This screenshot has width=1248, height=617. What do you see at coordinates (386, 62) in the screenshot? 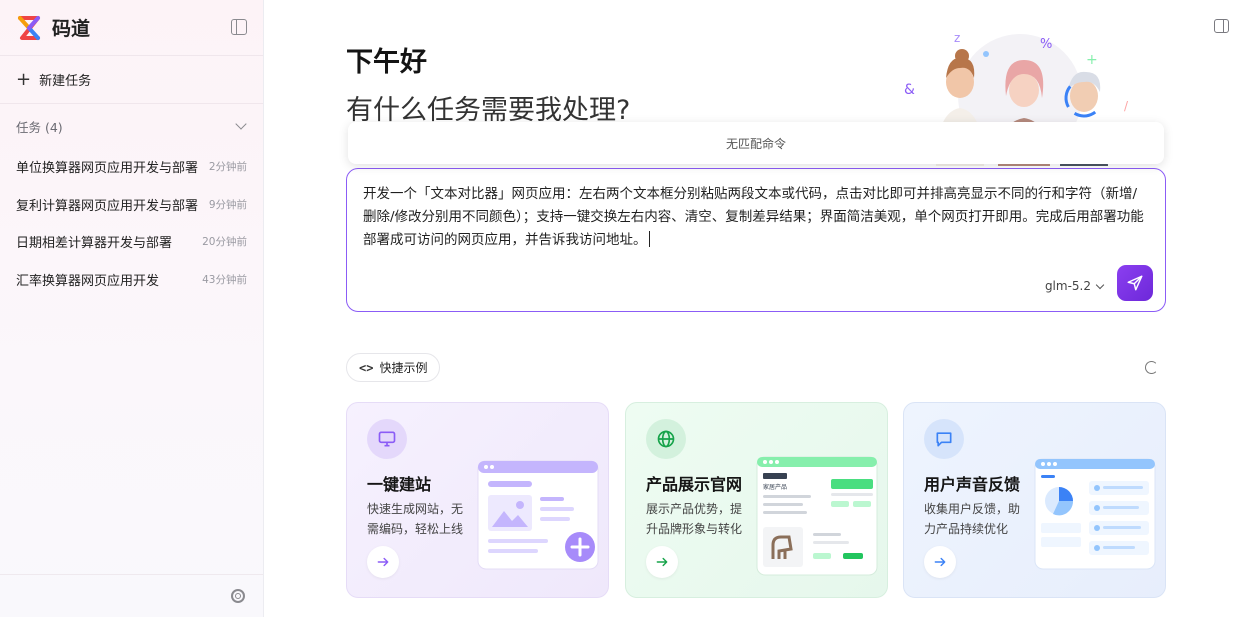
I see `greeting-title: 下午好` at bounding box center [386, 62].